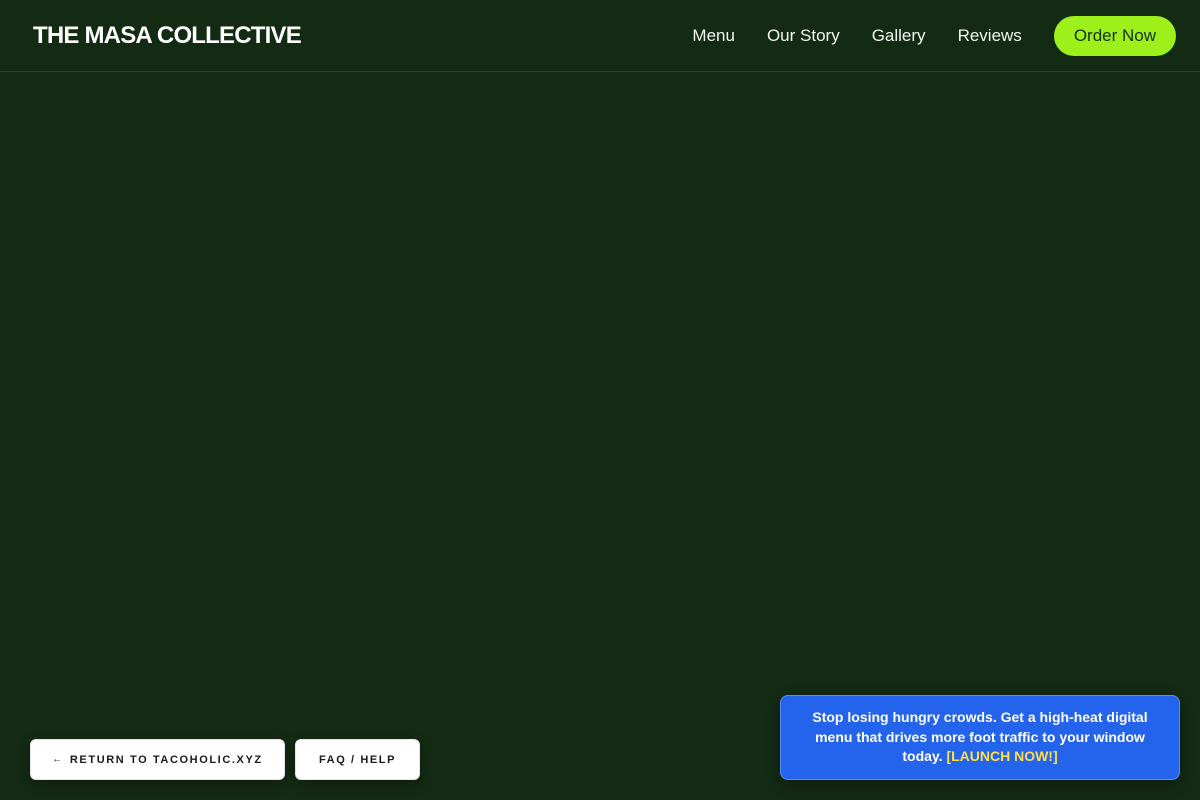 The width and height of the screenshot is (1200, 800). Describe the element at coordinates (357, 759) in the screenshot. I see `faq-help-button: FAQ / HELP` at that location.